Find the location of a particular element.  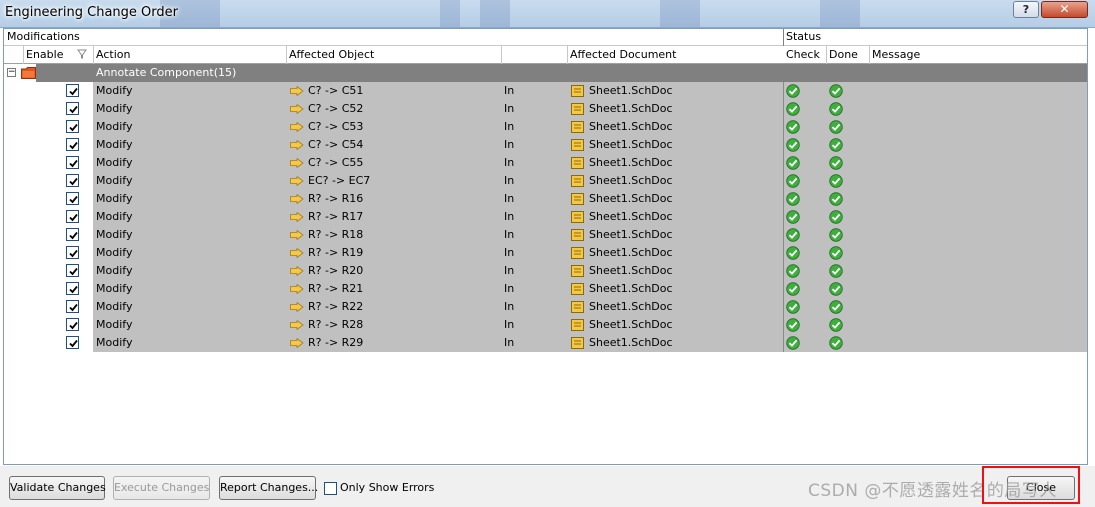

status-group-header: Status is located at coordinates (935, 37).